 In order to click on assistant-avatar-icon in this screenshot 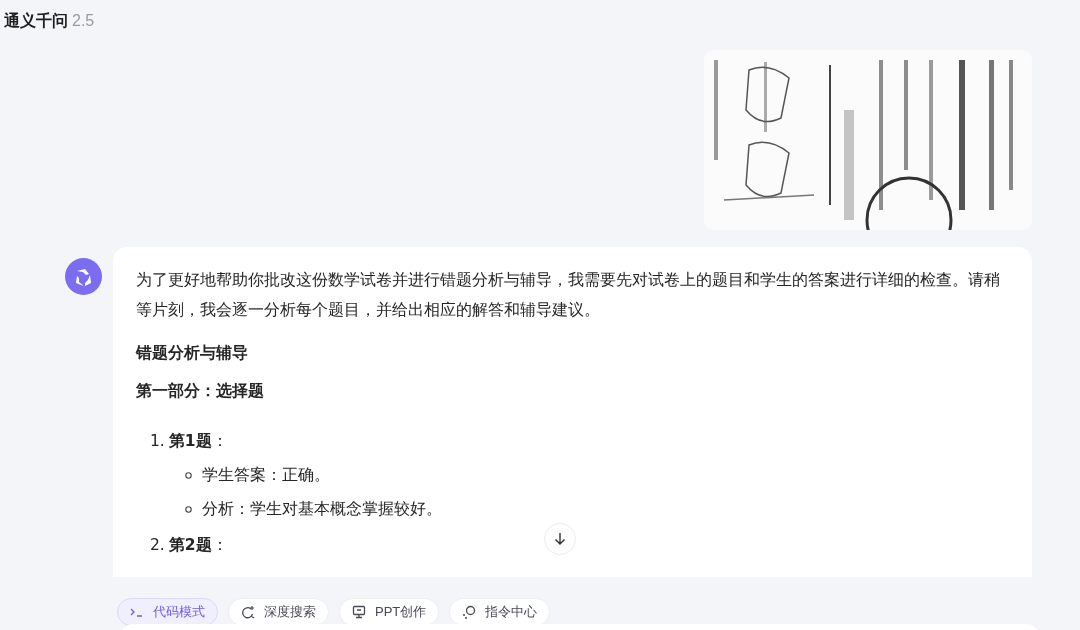, I will do `click(83, 276)`.